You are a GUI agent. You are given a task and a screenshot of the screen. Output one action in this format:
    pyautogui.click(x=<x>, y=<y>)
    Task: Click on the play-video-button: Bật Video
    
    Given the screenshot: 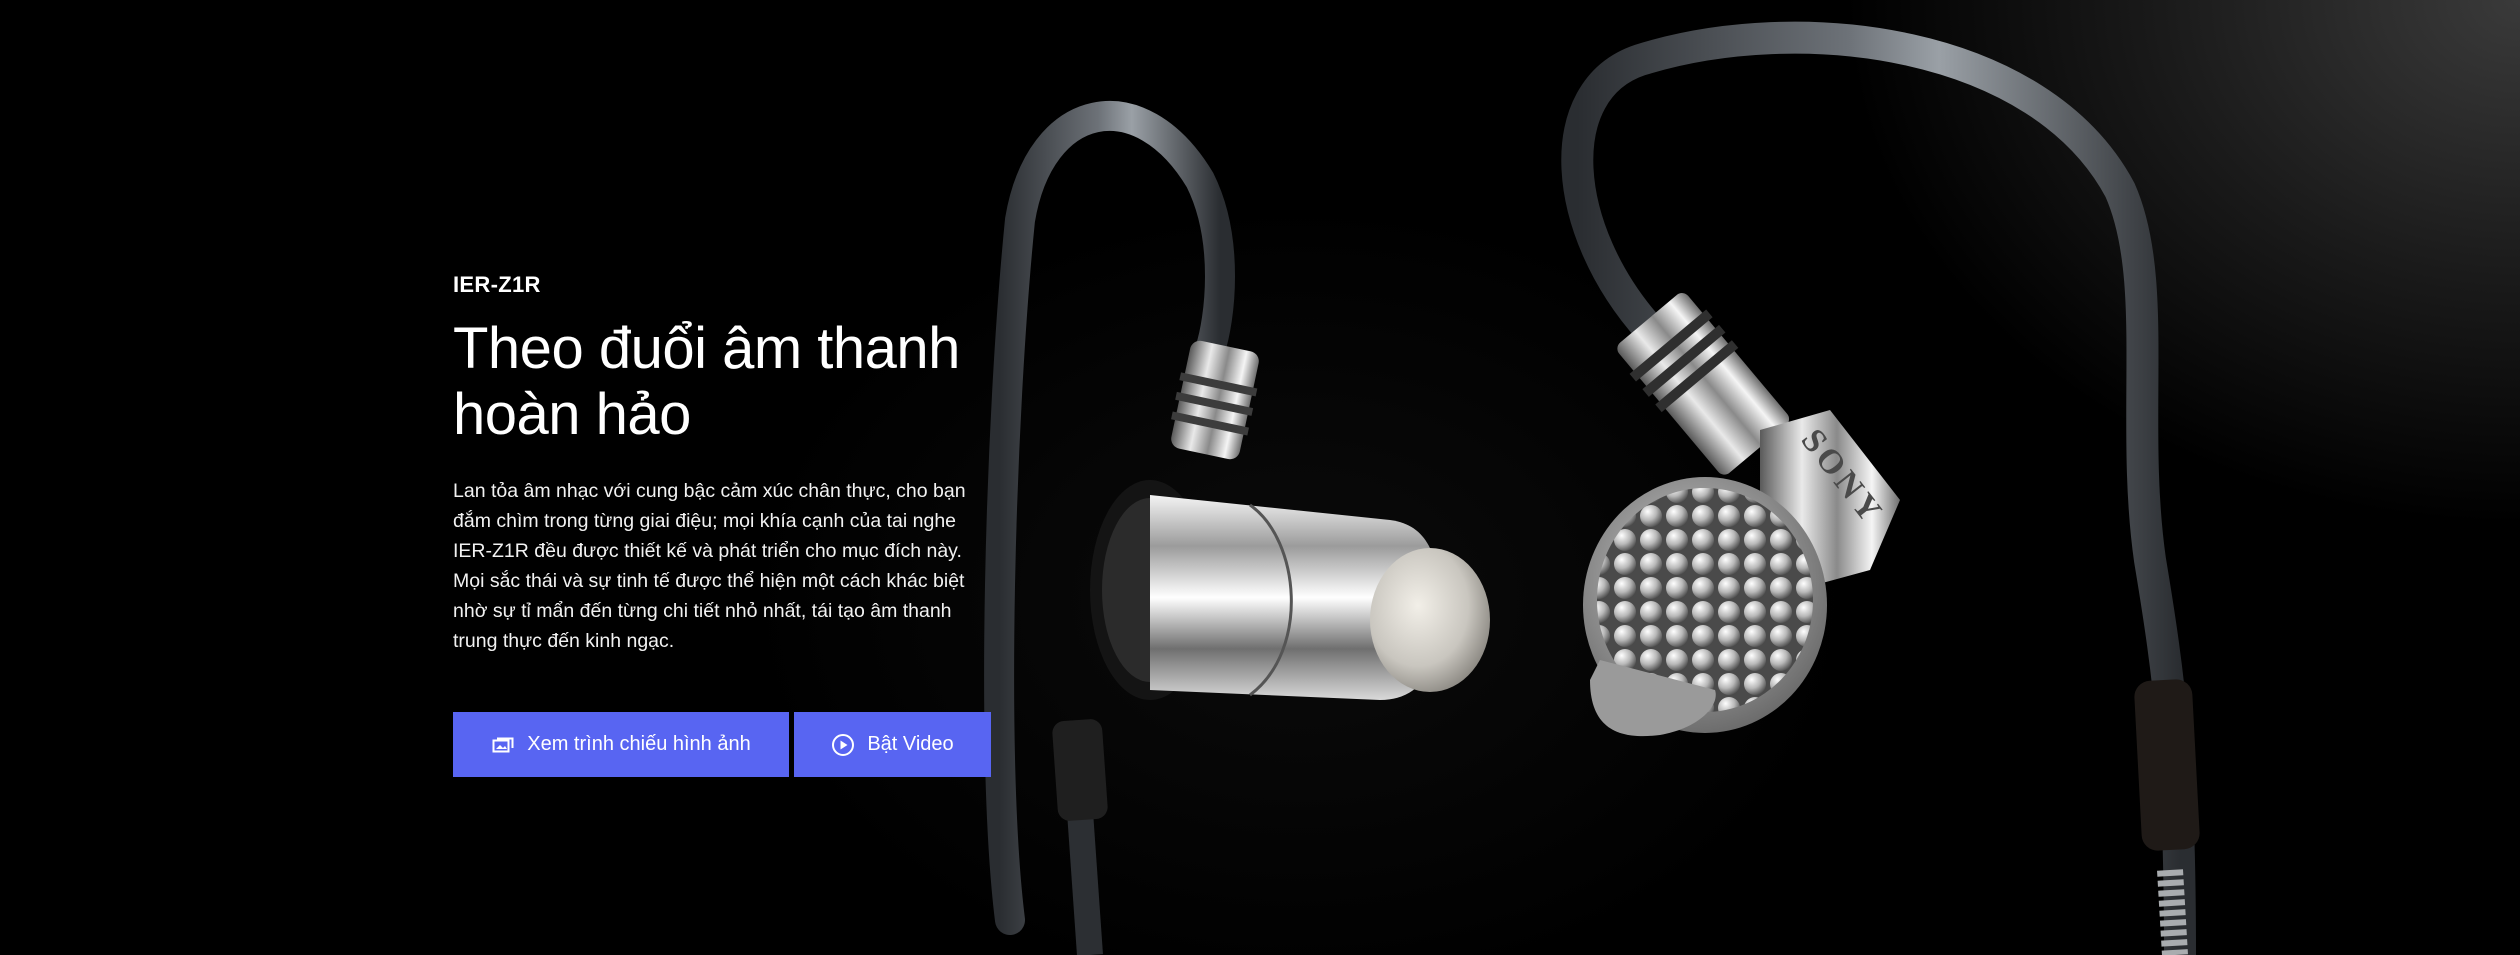 What is the action you would take?
    pyautogui.click(x=892, y=744)
    